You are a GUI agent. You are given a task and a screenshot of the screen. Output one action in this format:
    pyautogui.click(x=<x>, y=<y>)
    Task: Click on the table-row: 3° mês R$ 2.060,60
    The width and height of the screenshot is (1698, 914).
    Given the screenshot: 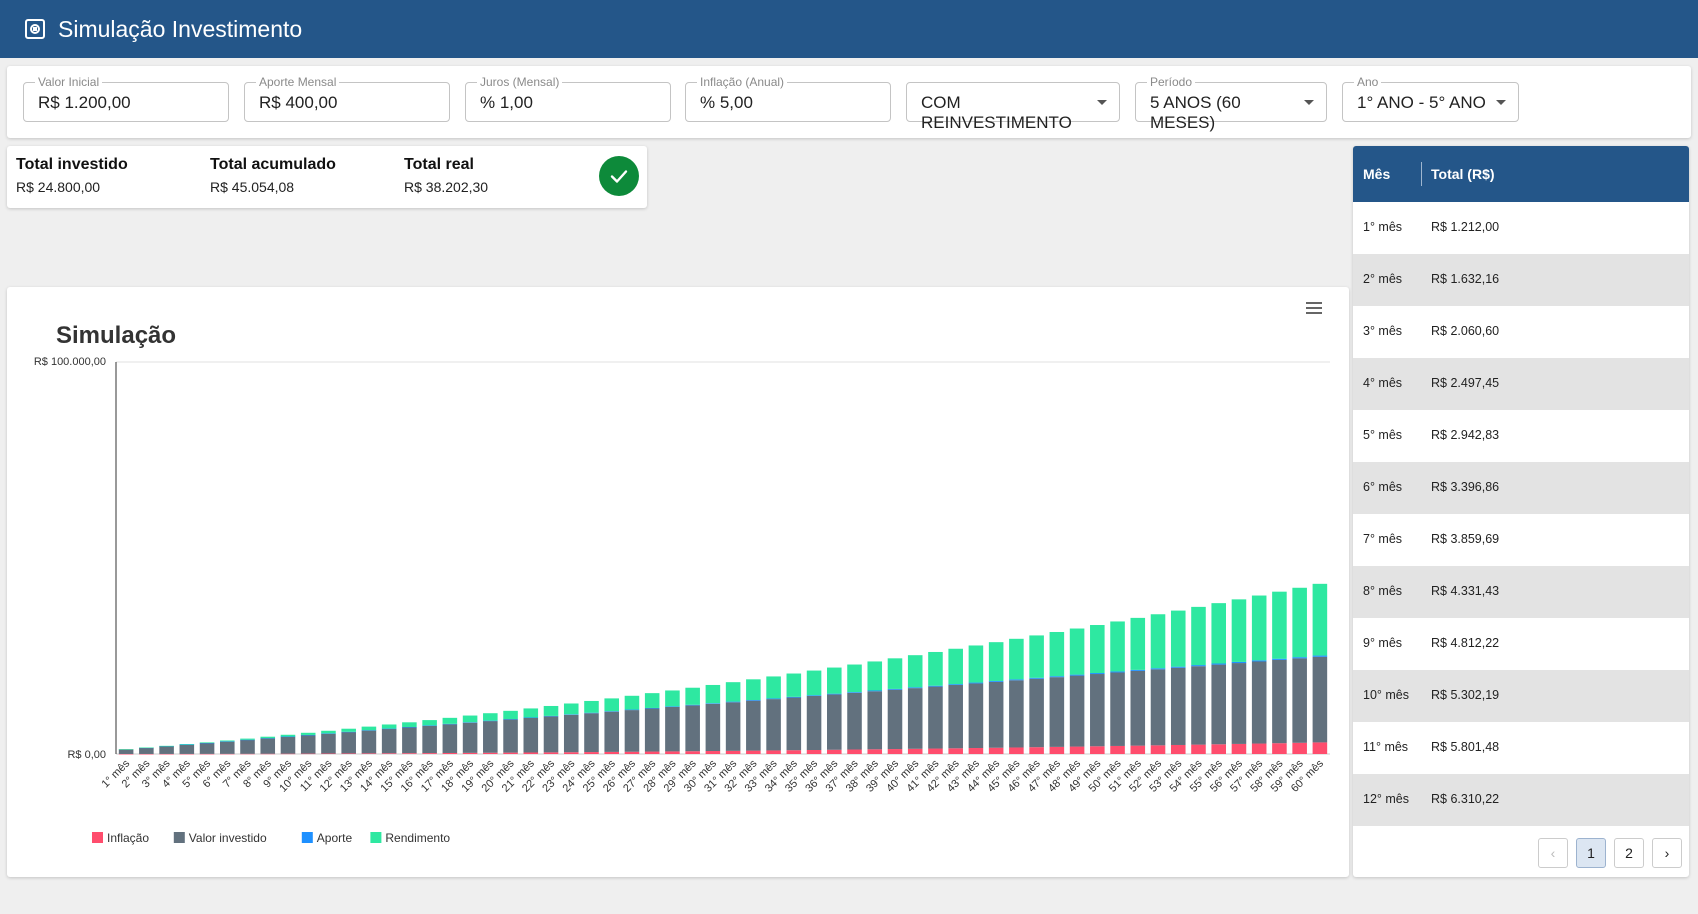 What is the action you would take?
    pyautogui.click(x=1521, y=332)
    